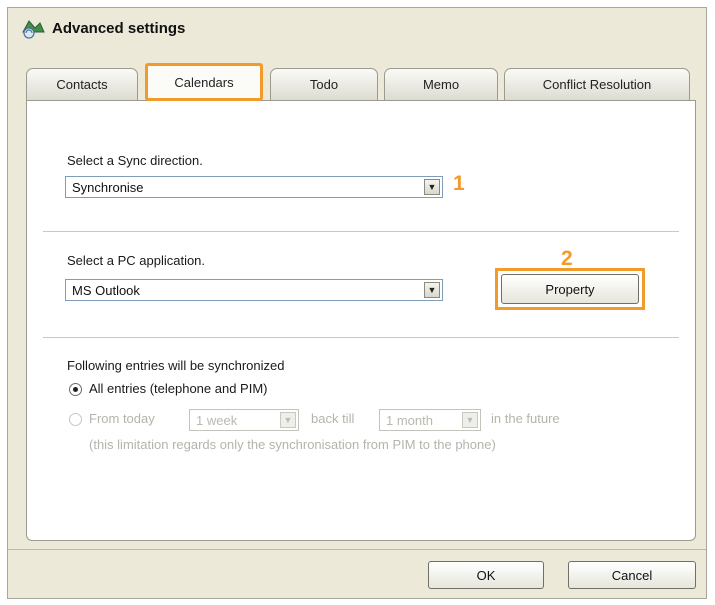 The image size is (715, 605). What do you see at coordinates (135, 160) in the screenshot?
I see `sync-direction-label: Select a Sync direction.` at bounding box center [135, 160].